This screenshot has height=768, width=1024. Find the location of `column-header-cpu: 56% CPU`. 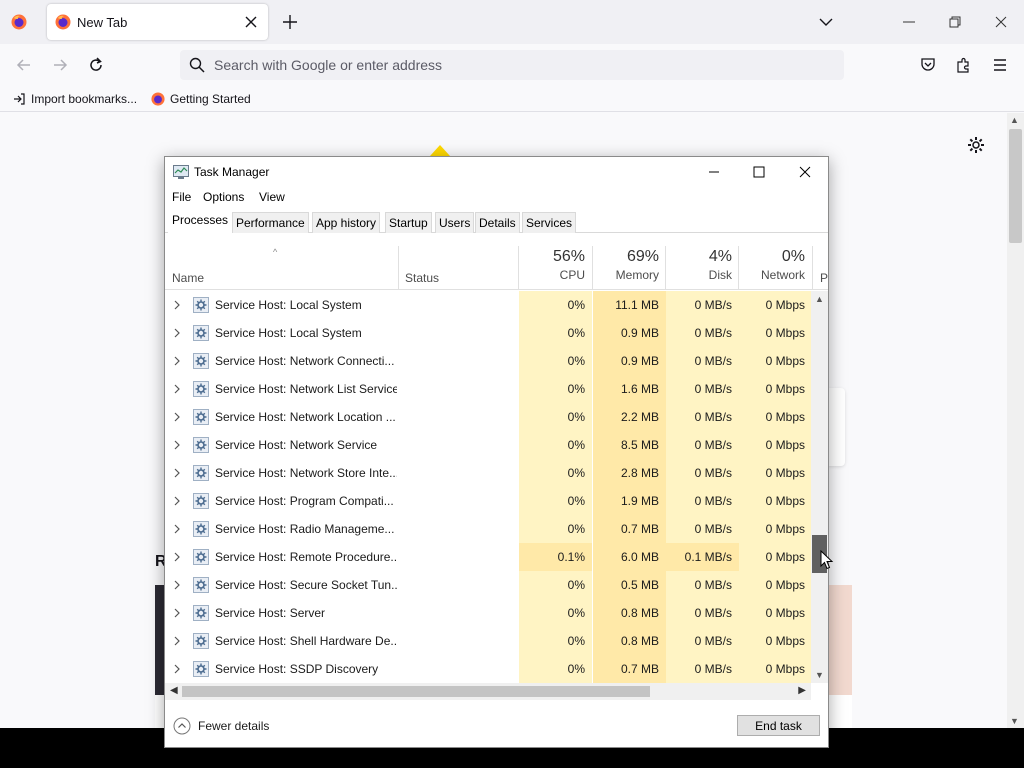

column-header-cpu: 56% CPU is located at coordinates (555, 268).